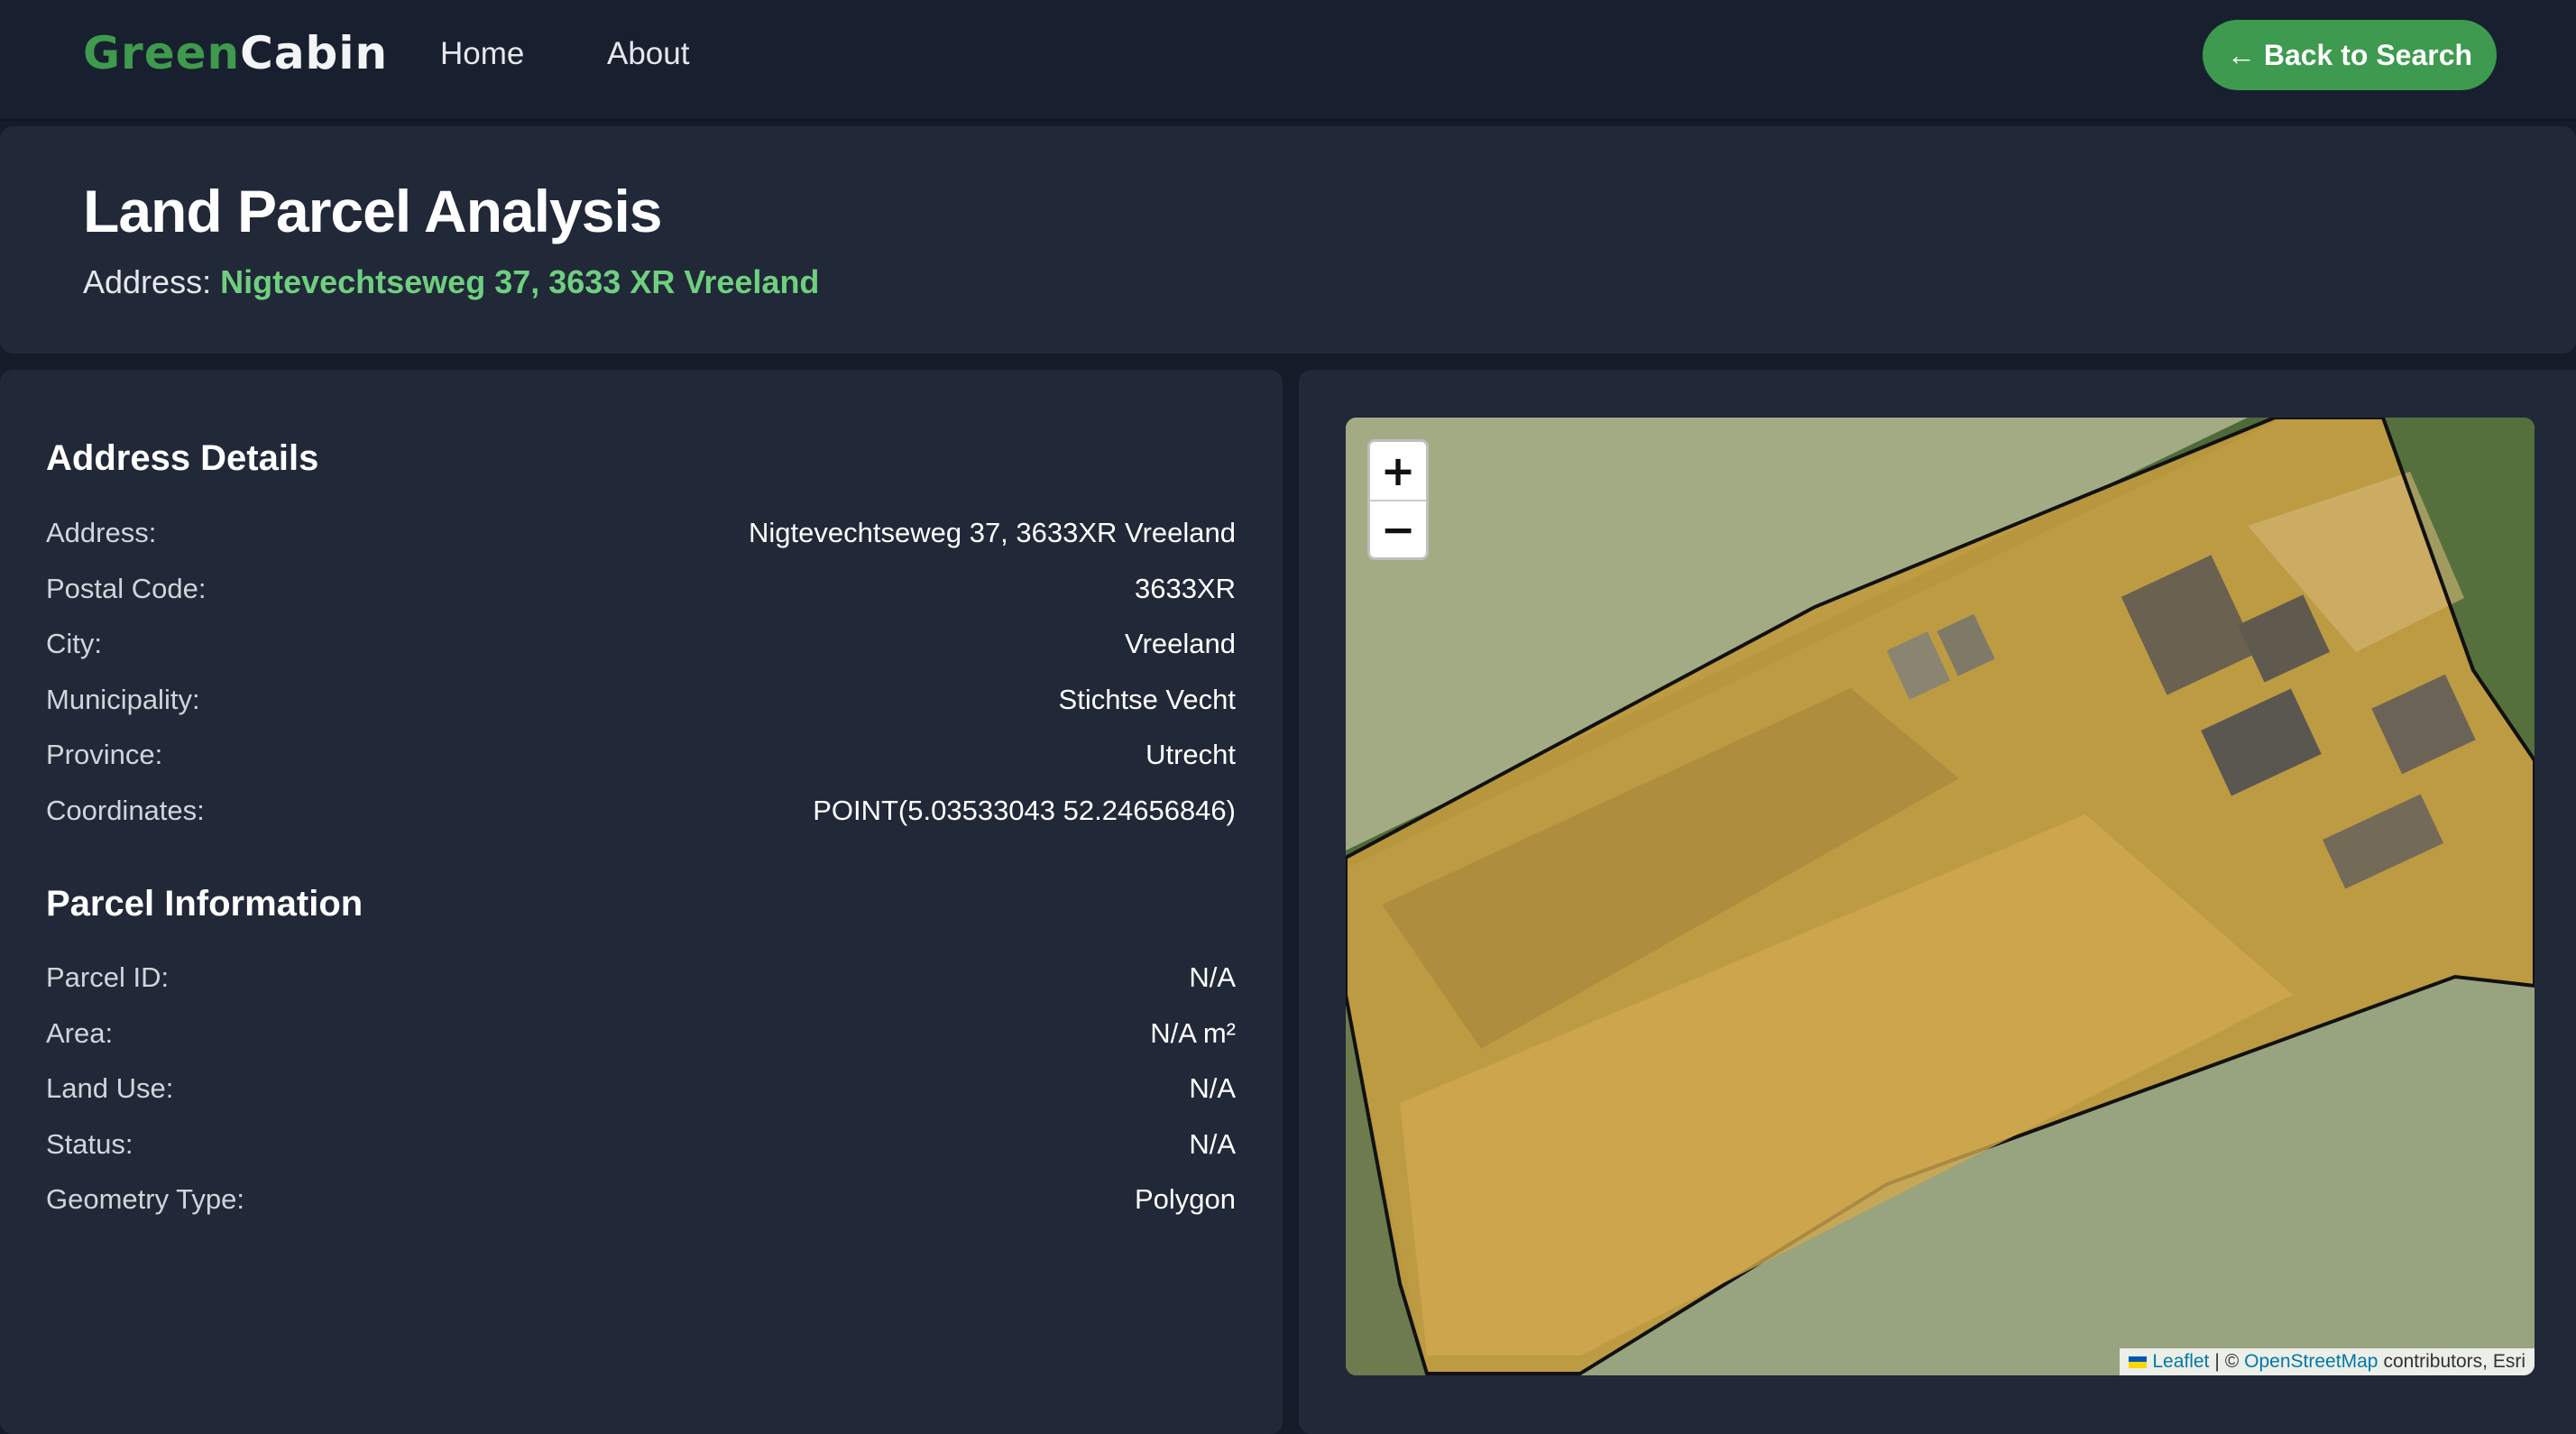 The image size is (2576, 1434). I want to click on ukraine-flag-icon, so click(2138, 1362).